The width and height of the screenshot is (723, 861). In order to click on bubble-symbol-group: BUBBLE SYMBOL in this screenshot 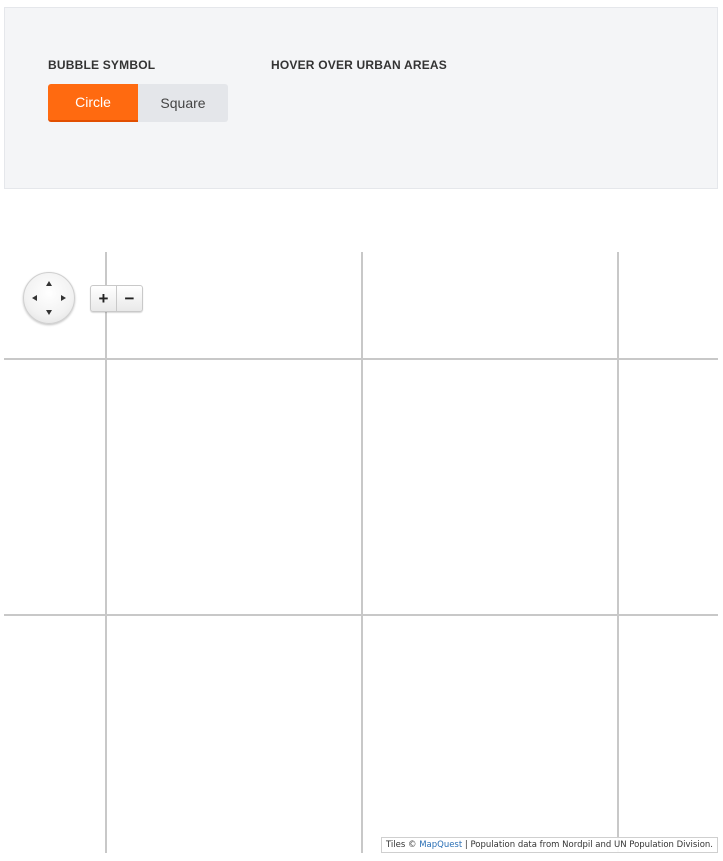, I will do `click(101, 65)`.